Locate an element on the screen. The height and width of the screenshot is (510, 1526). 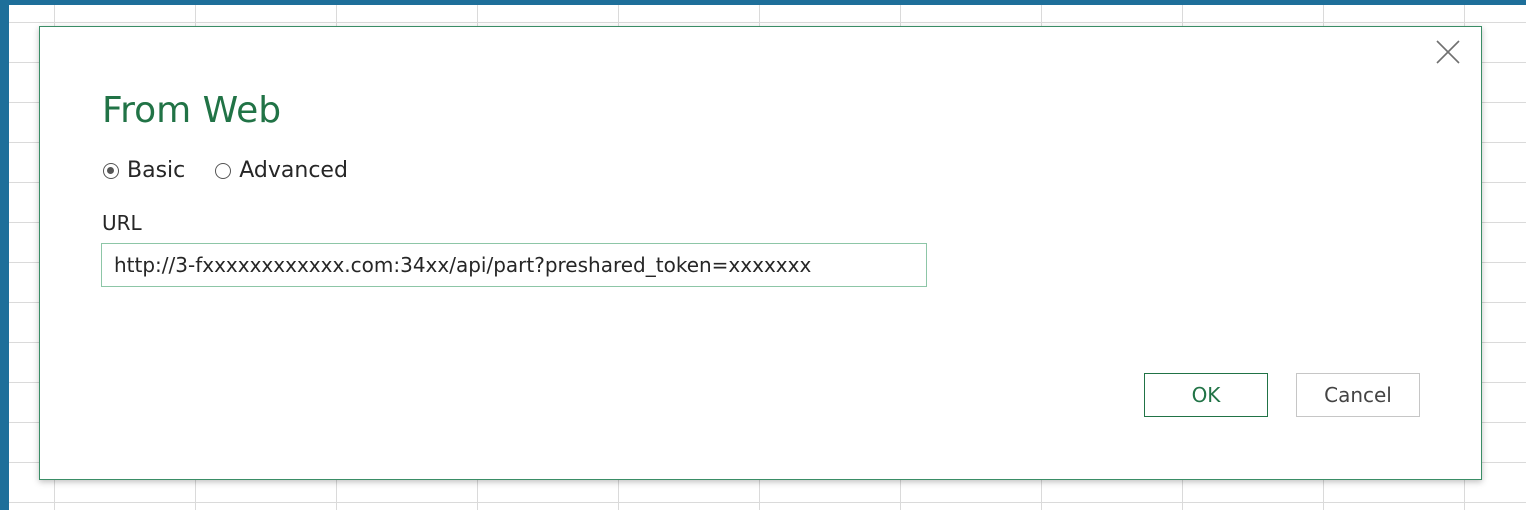
radio-basic-label: Basic is located at coordinates (156, 170).